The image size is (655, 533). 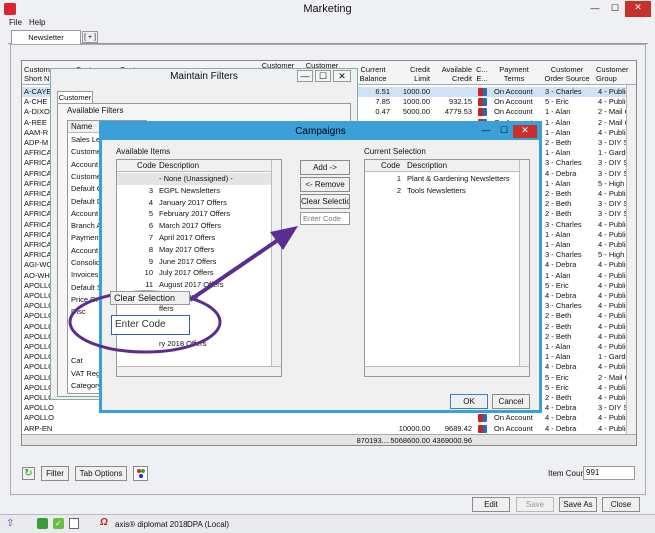 I want to click on callout-clear-selection-zoom: Clear Selection, so click(x=150, y=298).